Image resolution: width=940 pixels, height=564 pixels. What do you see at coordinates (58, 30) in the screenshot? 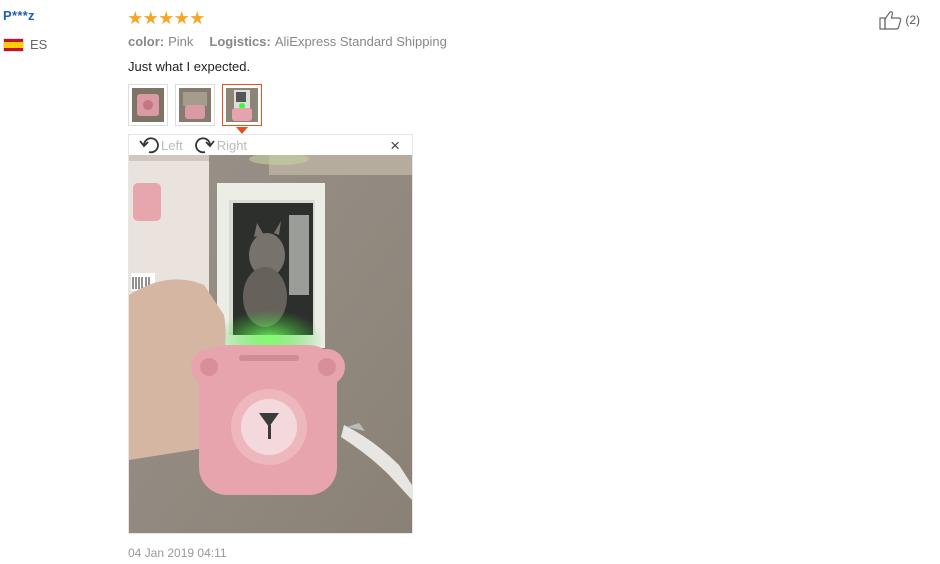
I see `reviewer-info: P***z ES` at bounding box center [58, 30].